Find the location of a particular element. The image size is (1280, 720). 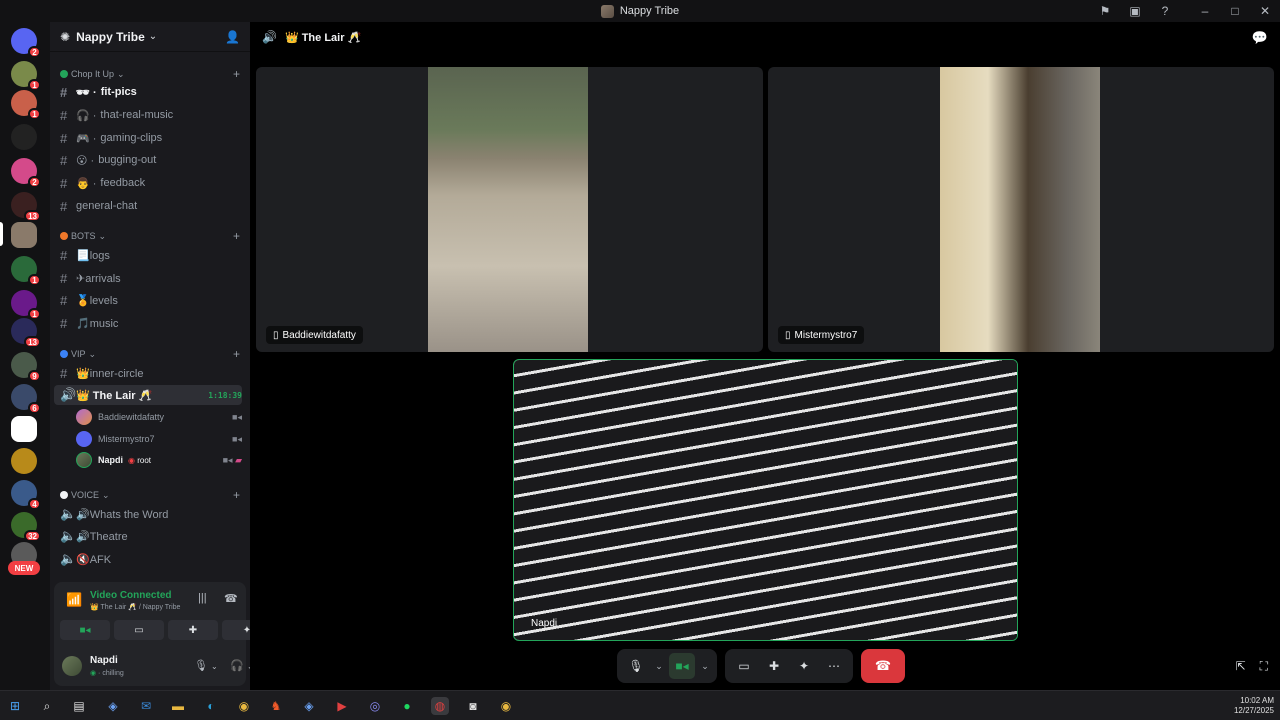

discord-icon: ◎ is located at coordinates (375, 706).